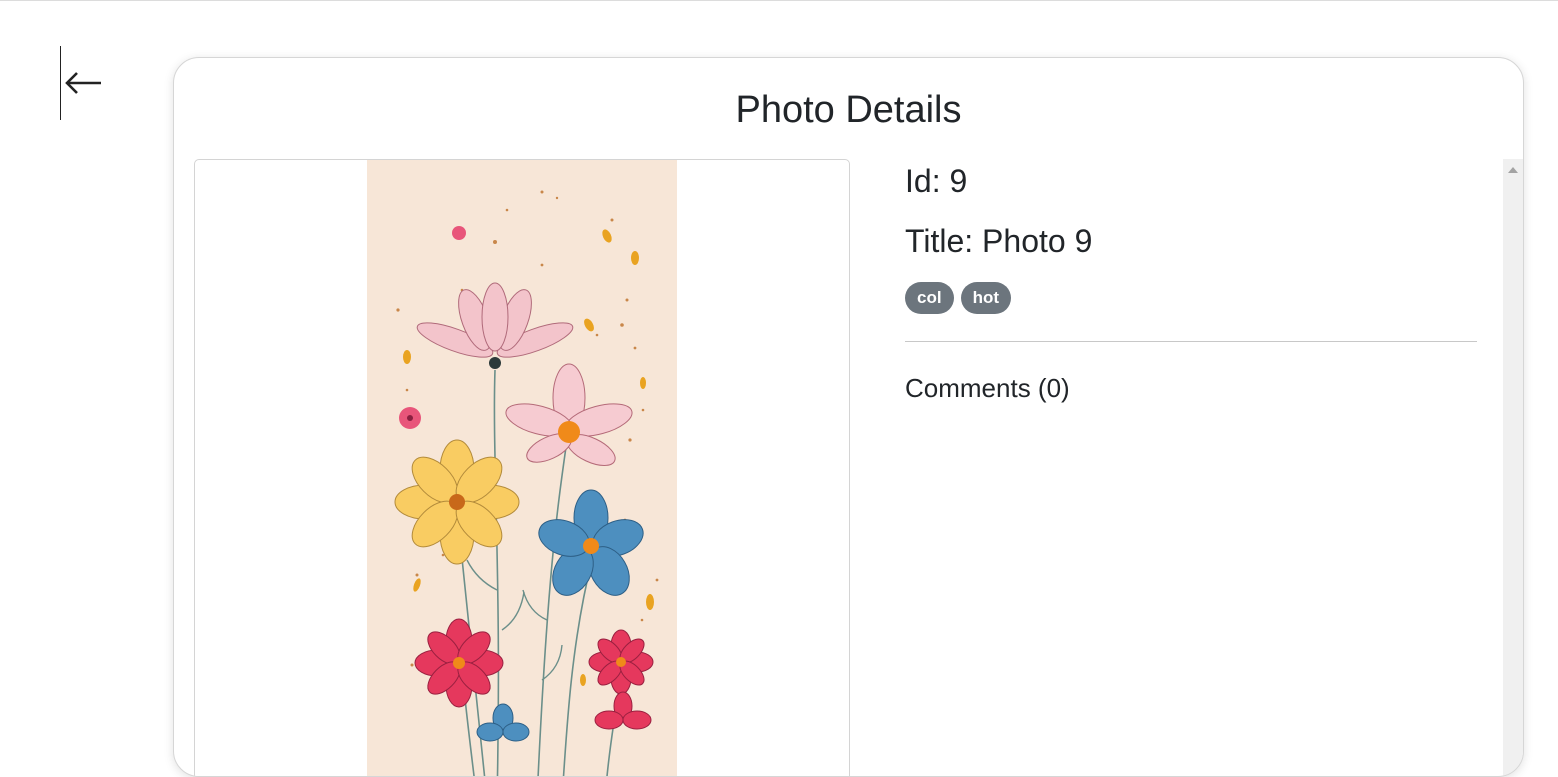 This screenshot has height=777, width=1558. Describe the element at coordinates (1191, 341) in the screenshot. I see `divider` at that location.